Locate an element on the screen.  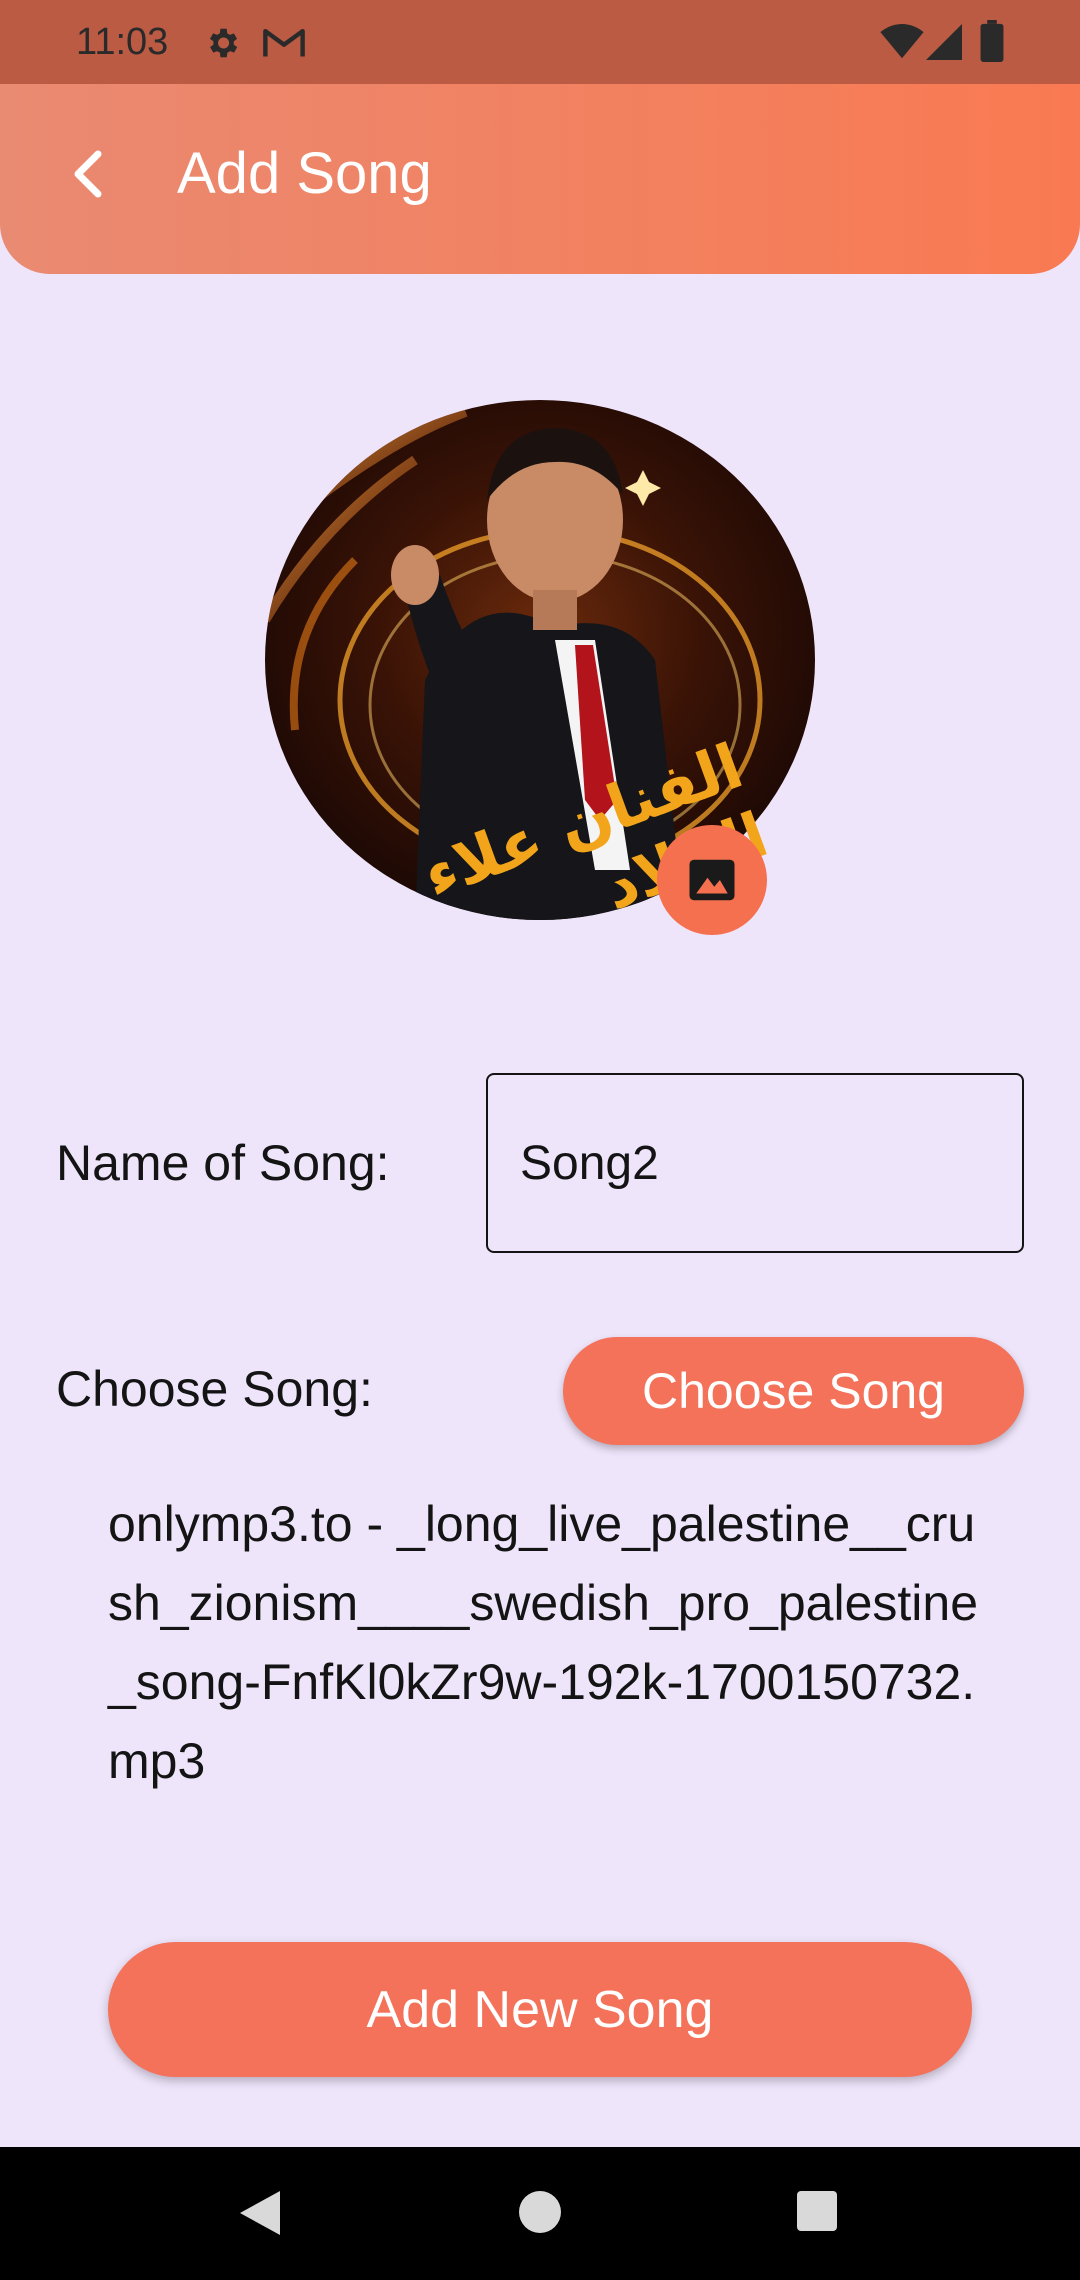
status-bar: 11:03 is located at coordinates (540, 42).